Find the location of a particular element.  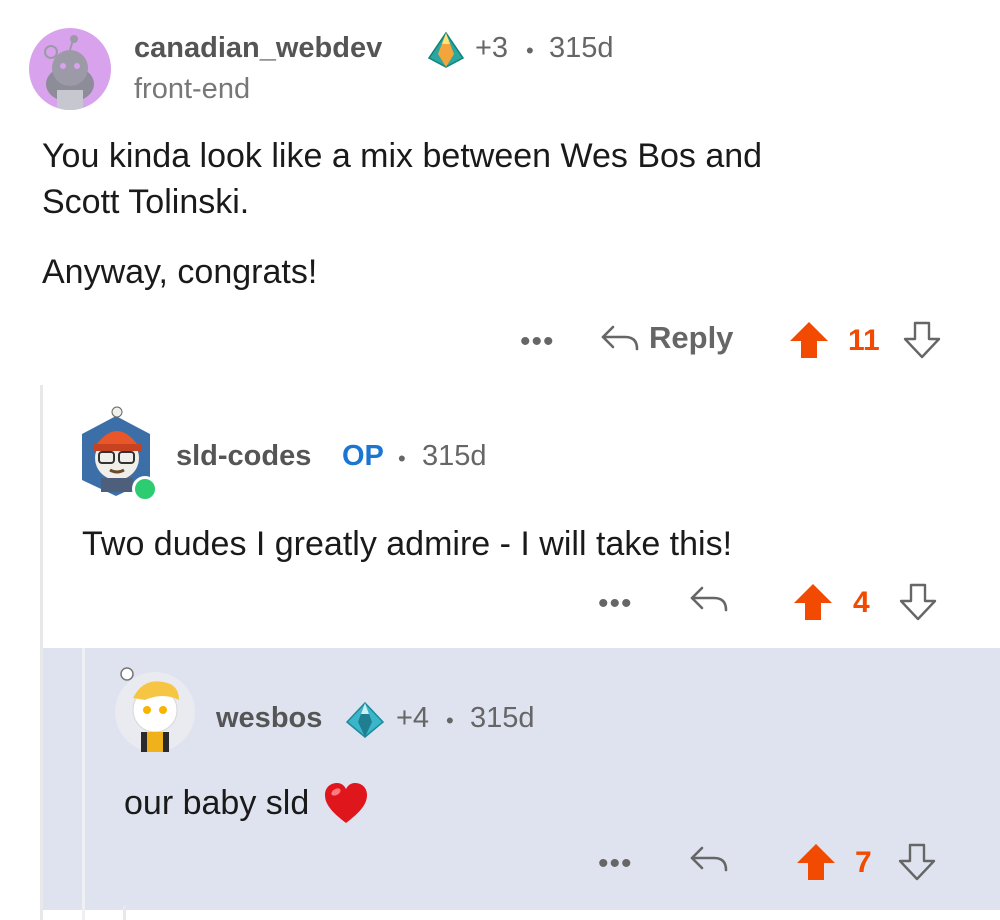

snoo-avatar-icon is located at coordinates (155, 709).